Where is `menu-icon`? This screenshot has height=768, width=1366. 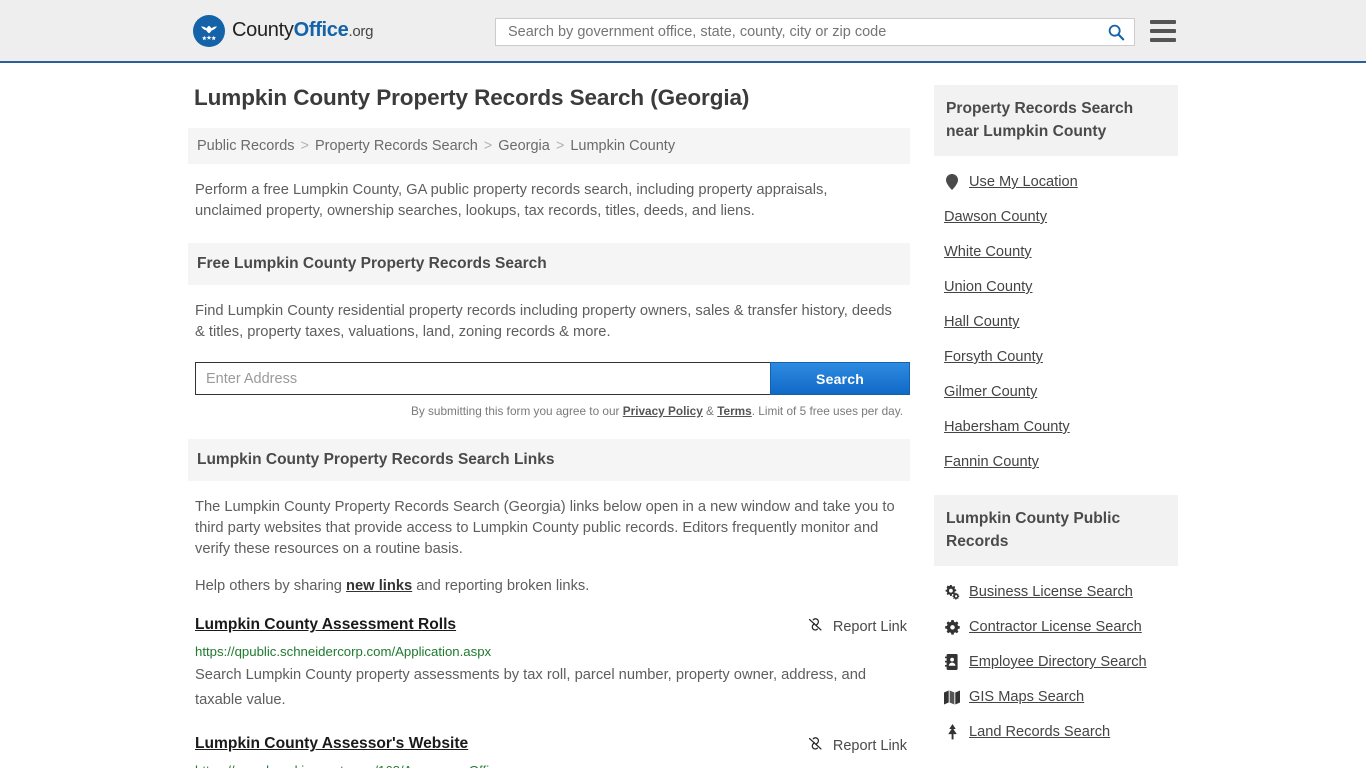
menu-icon is located at coordinates (1163, 31).